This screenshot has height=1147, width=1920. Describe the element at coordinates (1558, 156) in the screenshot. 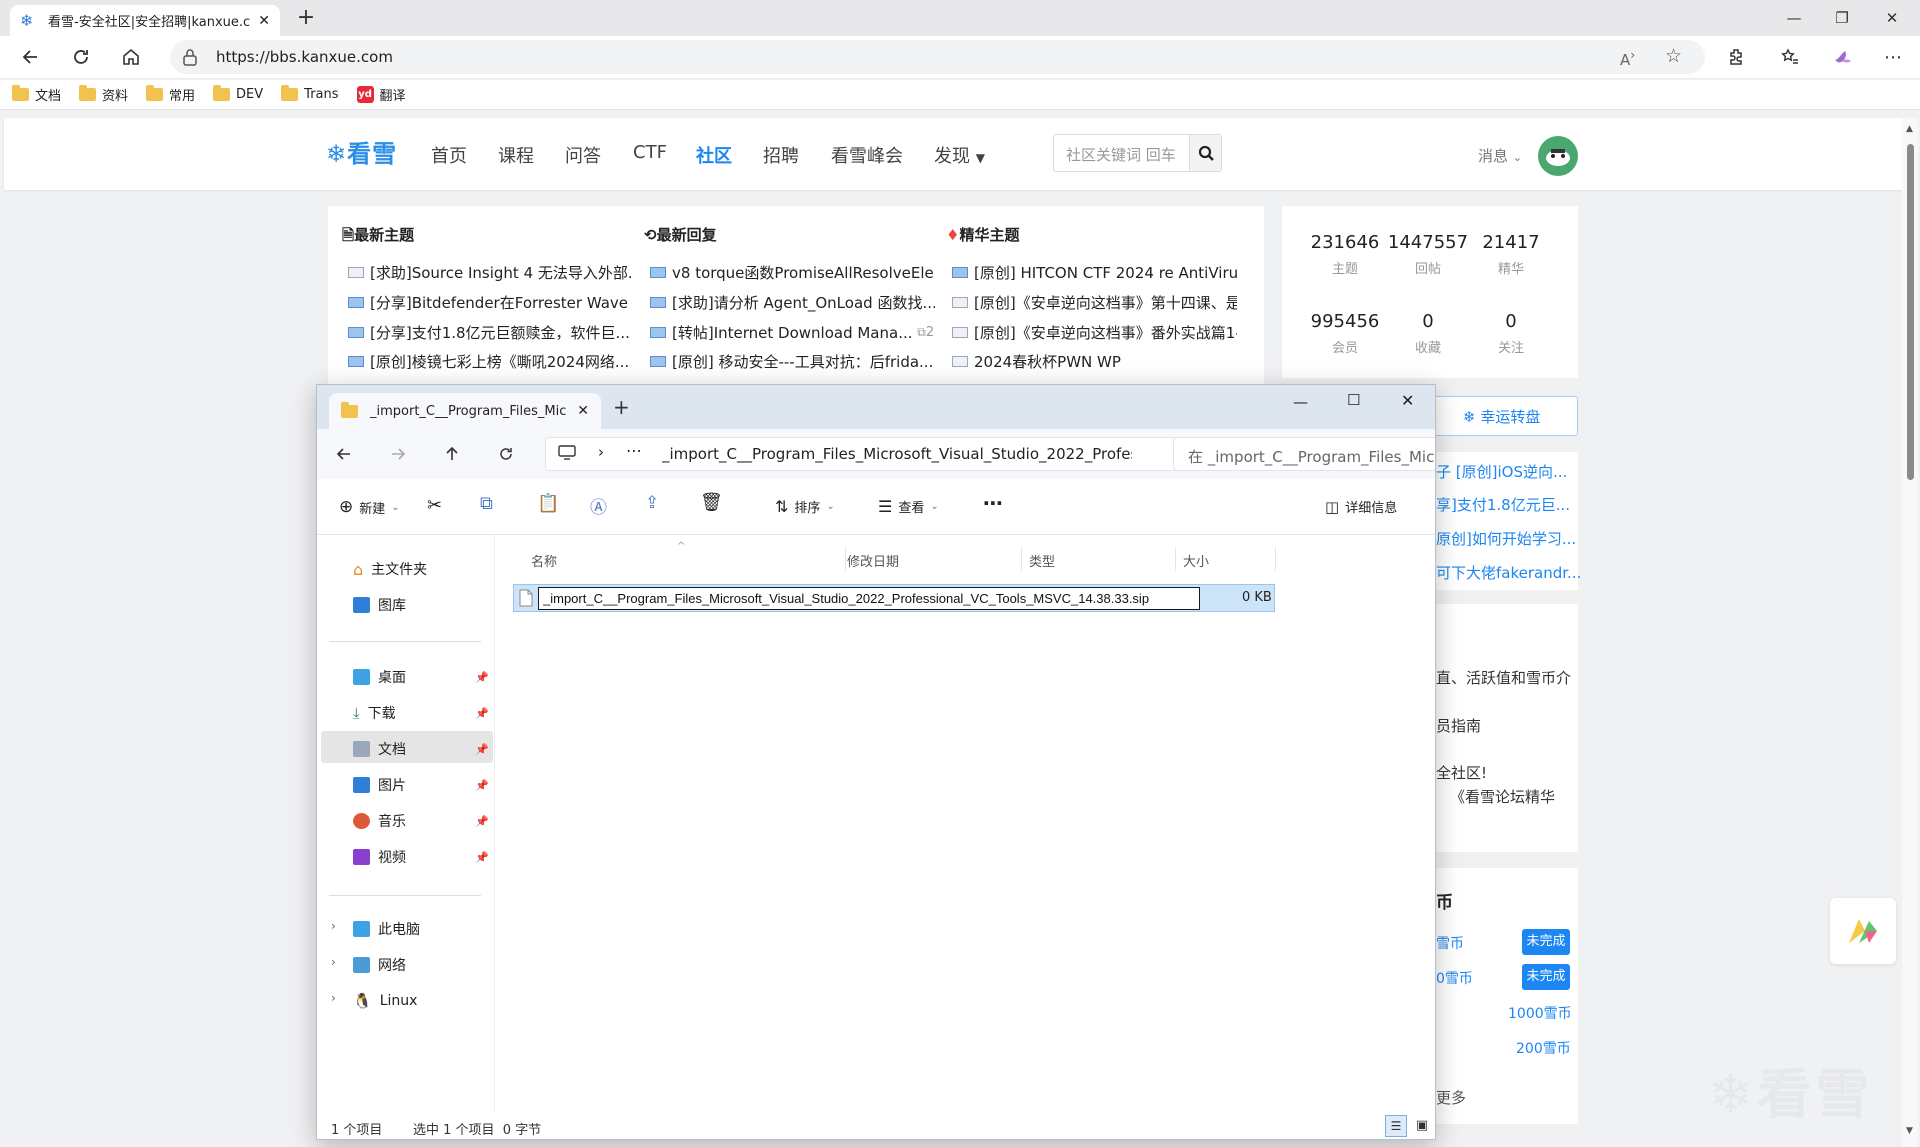

I see `avatar` at that location.